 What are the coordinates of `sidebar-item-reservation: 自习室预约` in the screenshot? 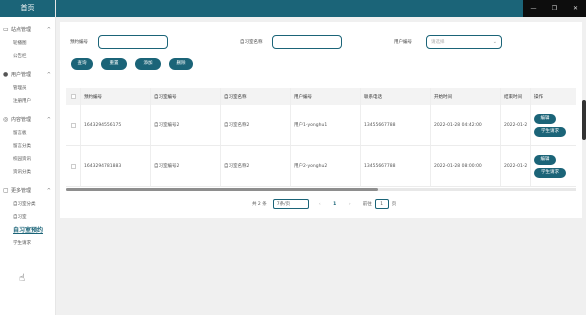 It's located at (29, 229).